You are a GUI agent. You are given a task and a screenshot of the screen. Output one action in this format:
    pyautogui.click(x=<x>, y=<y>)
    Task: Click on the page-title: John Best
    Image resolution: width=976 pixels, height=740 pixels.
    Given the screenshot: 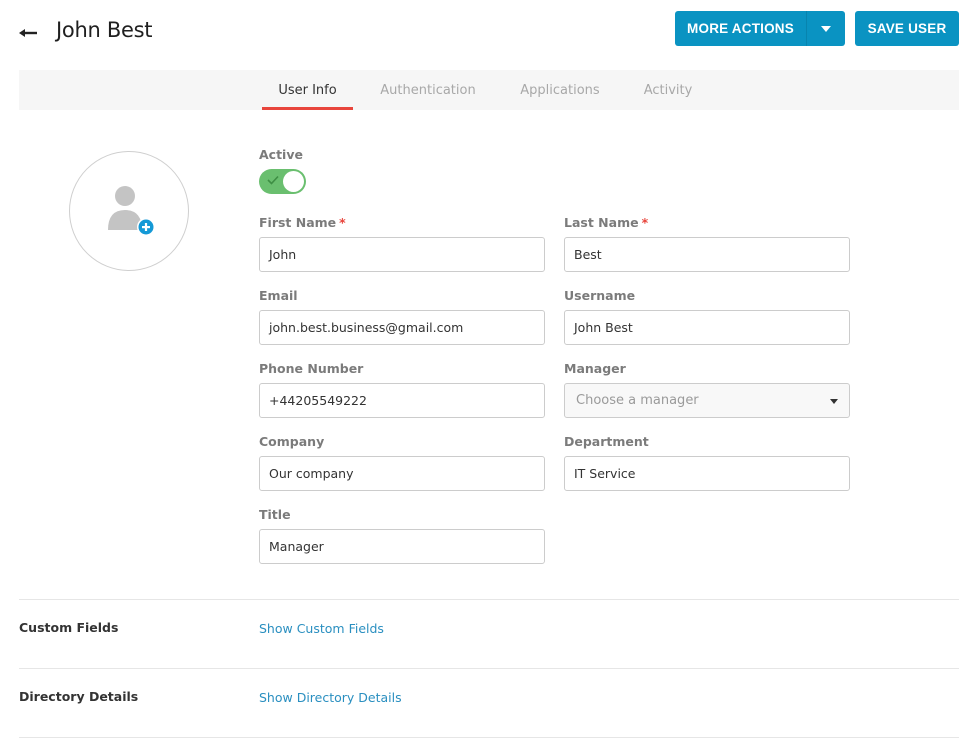 What is the action you would take?
    pyautogui.click(x=104, y=30)
    